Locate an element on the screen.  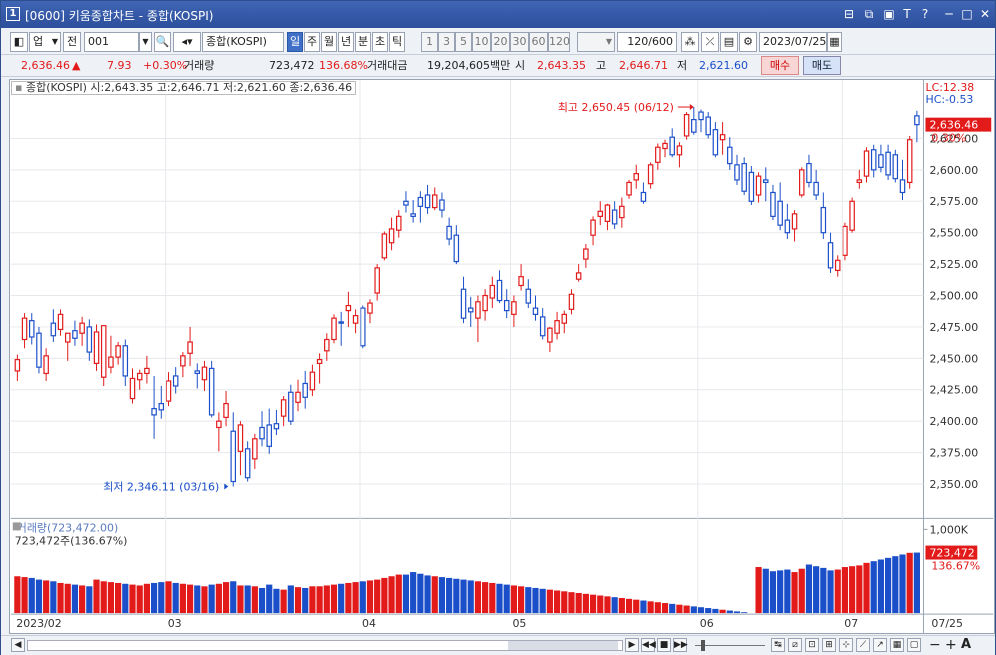
zoom-out-icon: − is located at coordinates (935, 645).